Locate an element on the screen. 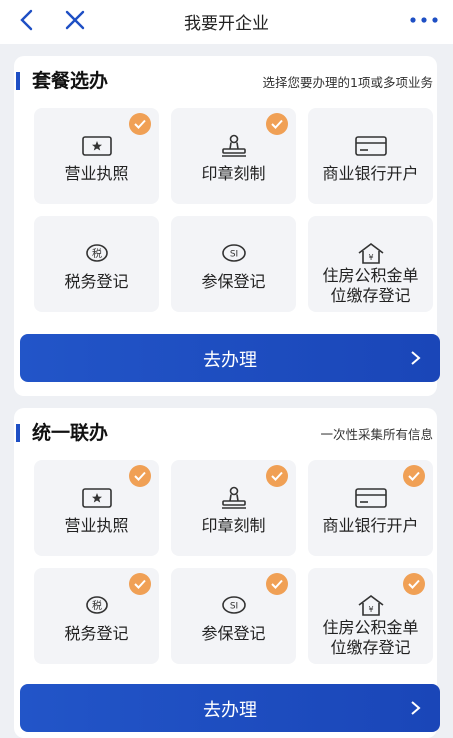 The image size is (453, 738). section-hint: 选择您要办理的1项或多项业务 is located at coordinates (347, 82).